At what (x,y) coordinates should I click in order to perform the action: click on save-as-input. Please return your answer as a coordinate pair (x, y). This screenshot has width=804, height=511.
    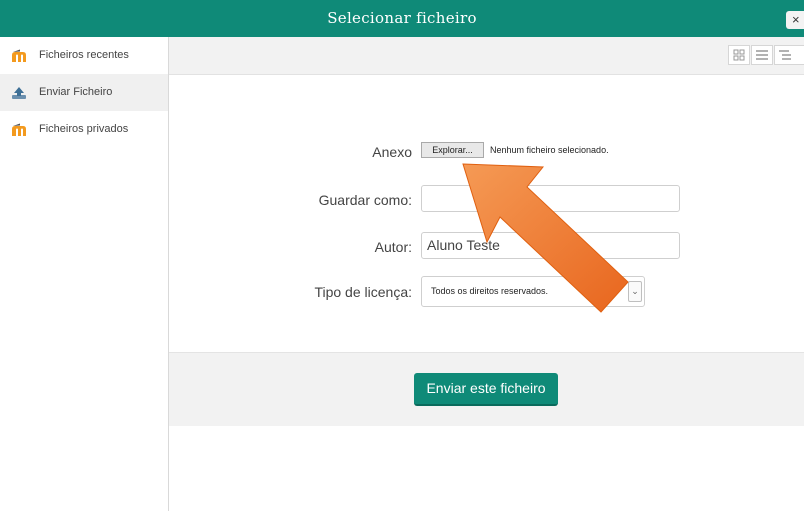
    Looking at the image, I should click on (550, 198).